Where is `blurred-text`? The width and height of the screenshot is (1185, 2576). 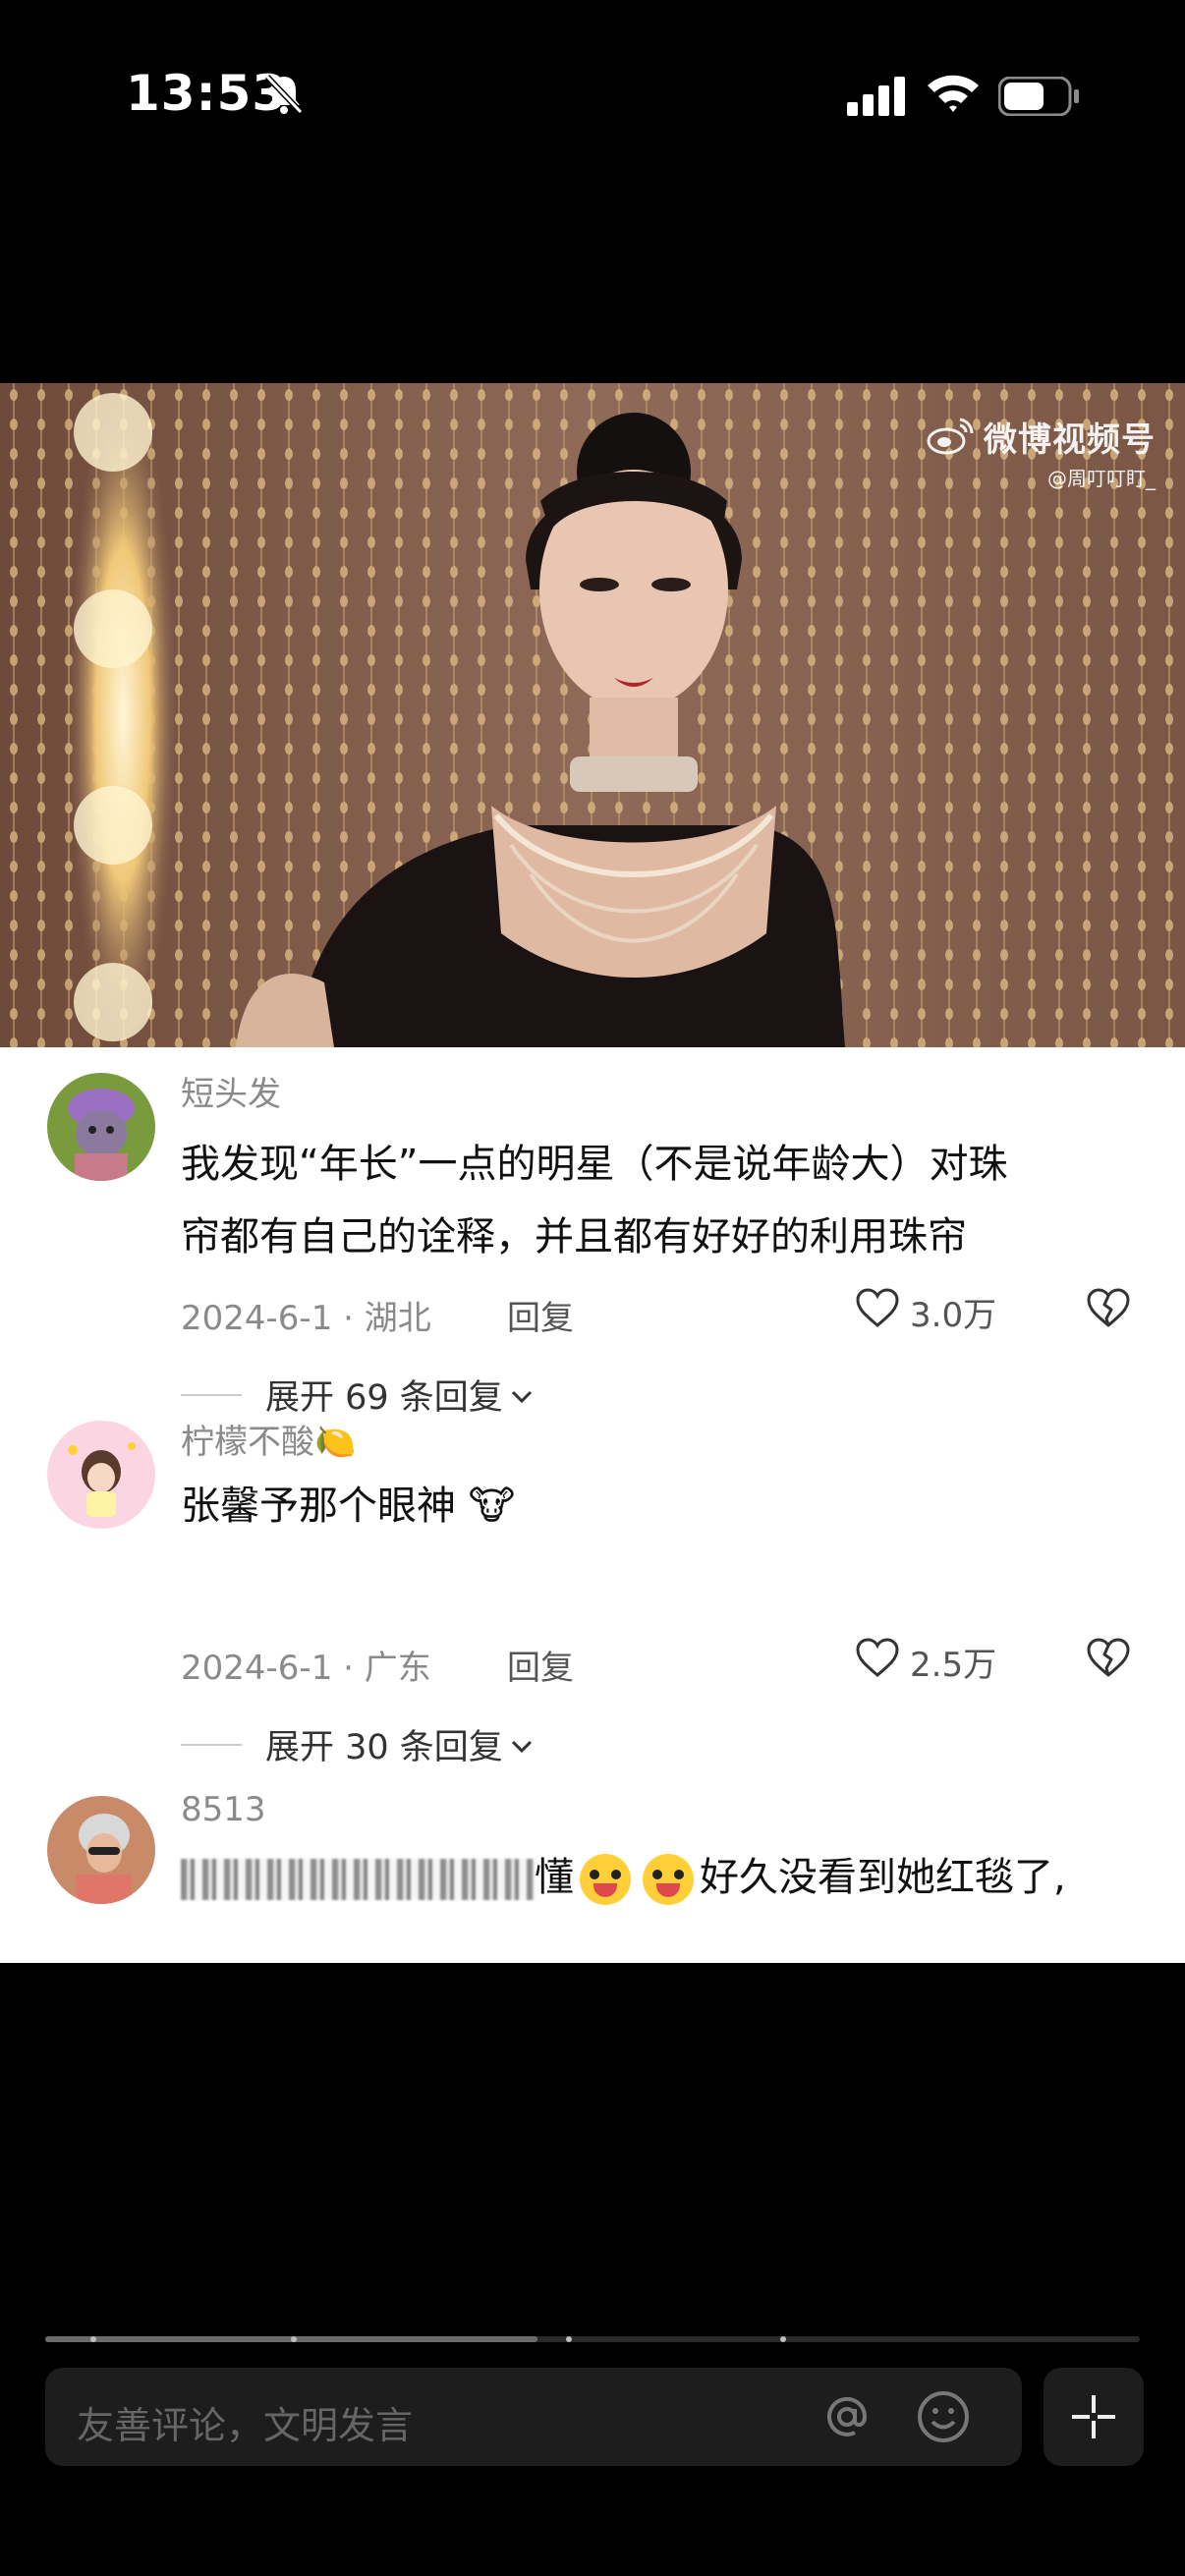
blurred-text is located at coordinates (358, 1879).